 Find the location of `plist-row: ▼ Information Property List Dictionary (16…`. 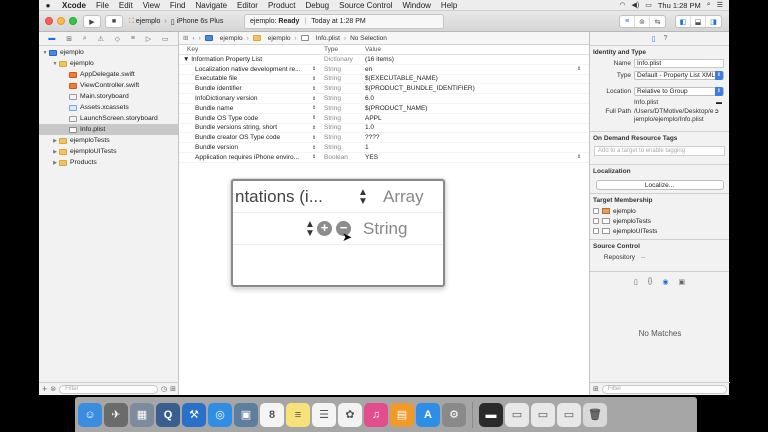

plist-row: ▼ Information Property List Dictionary (16… is located at coordinates (384, 60).